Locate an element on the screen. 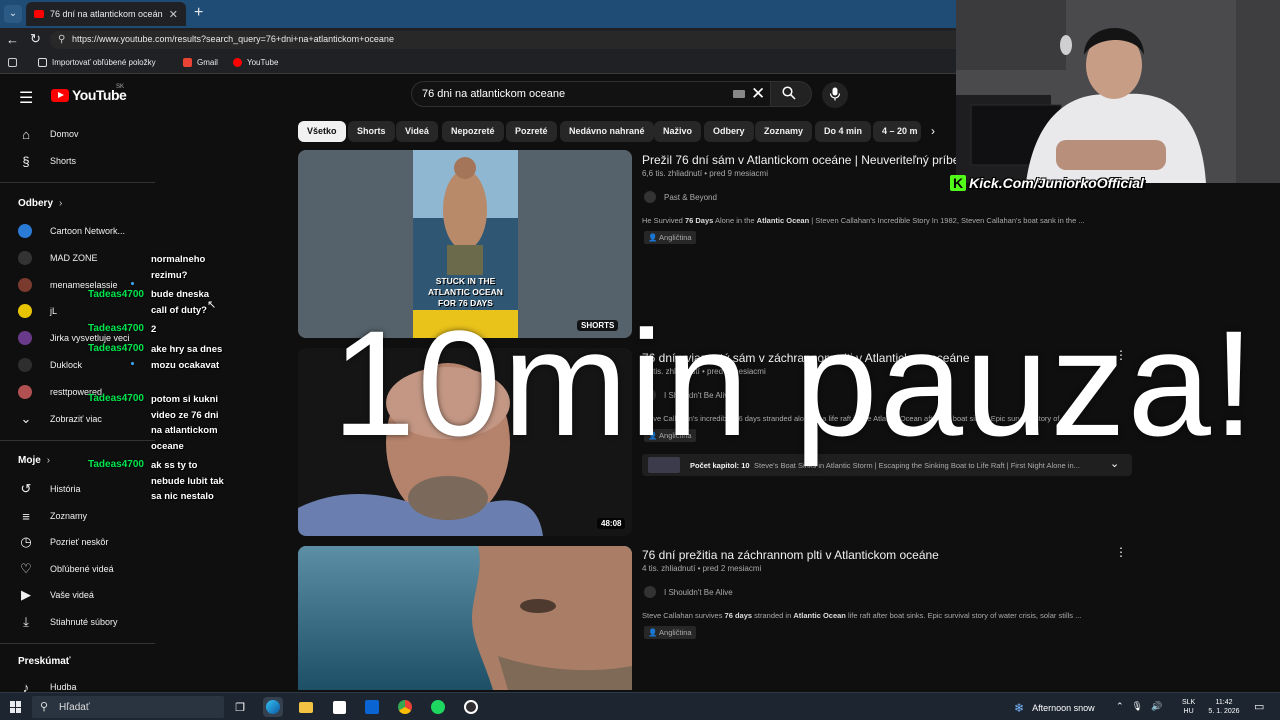 This screenshot has height=720, width=1280. sidebar-item-label: Pozrieť neskôr is located at coordinates (79, 542).